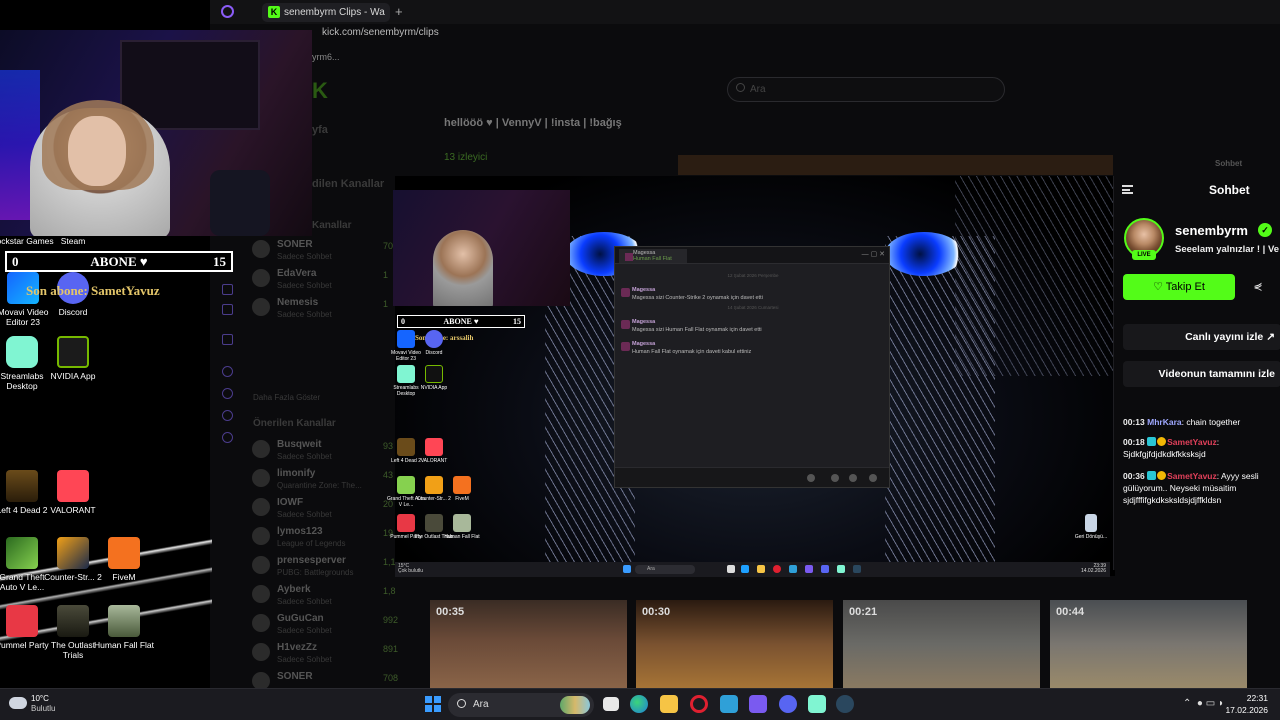 The height and width of the screenshot is (720, 1280). I want to click on message-user: MhrKara, so click(1164, 422).